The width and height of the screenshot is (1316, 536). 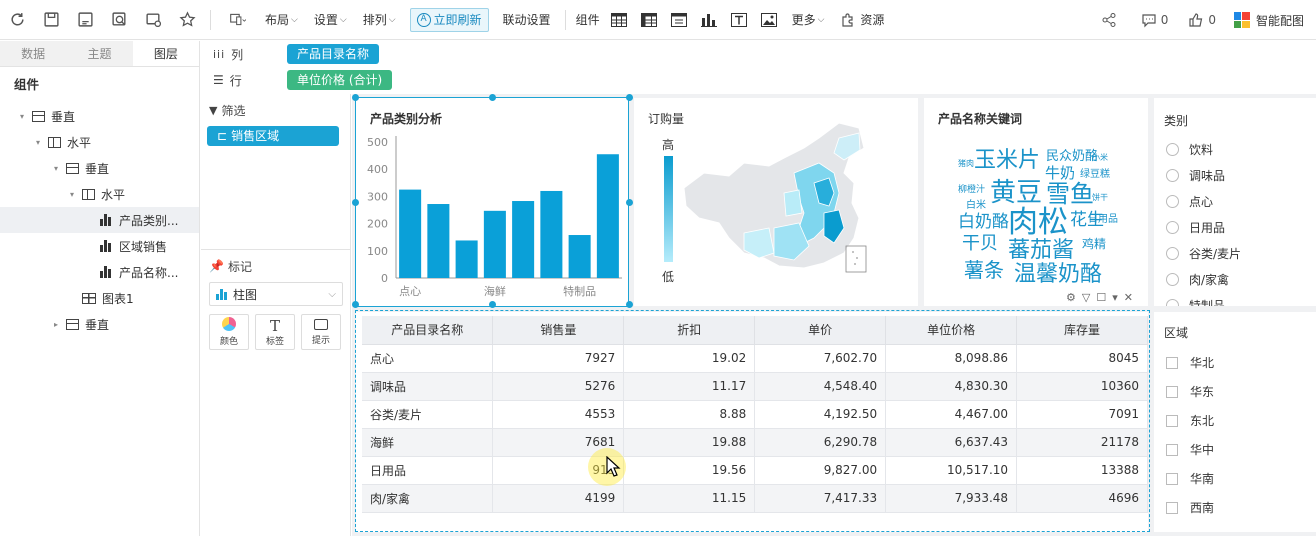 What do you see at coordinates (99, 53) in the screenshot?
I see `tab-theme: 主题` at bounding box center [99, 53].